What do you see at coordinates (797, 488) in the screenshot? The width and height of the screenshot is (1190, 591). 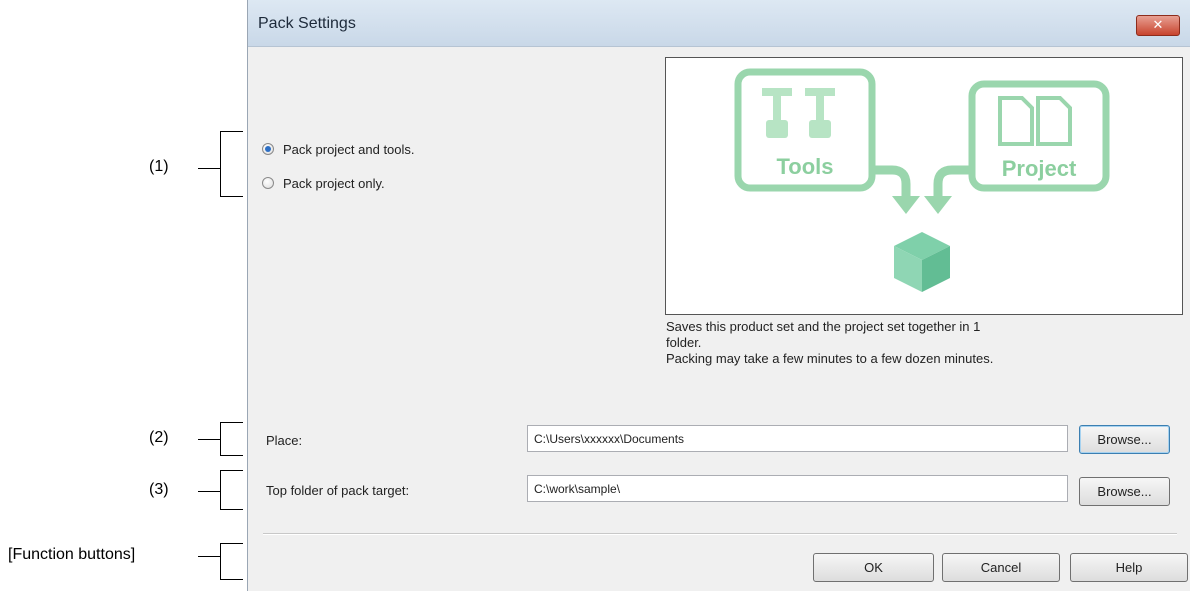 I see `top-folder-input` at bounding box center [797, 488].